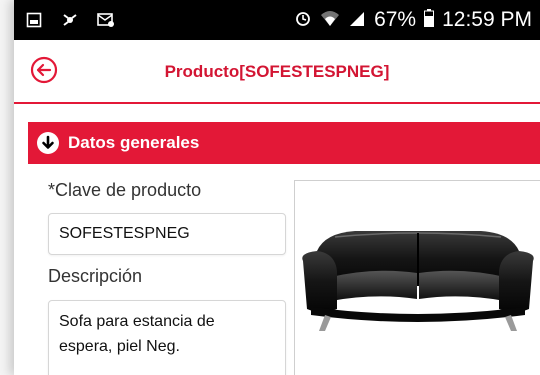 The height and width of the screenshot is (375, 540). What do you see at coordinates (95, 276) in the screenshot?
I see `descripcion-label: Descripción` at bounding box center [95, 276].